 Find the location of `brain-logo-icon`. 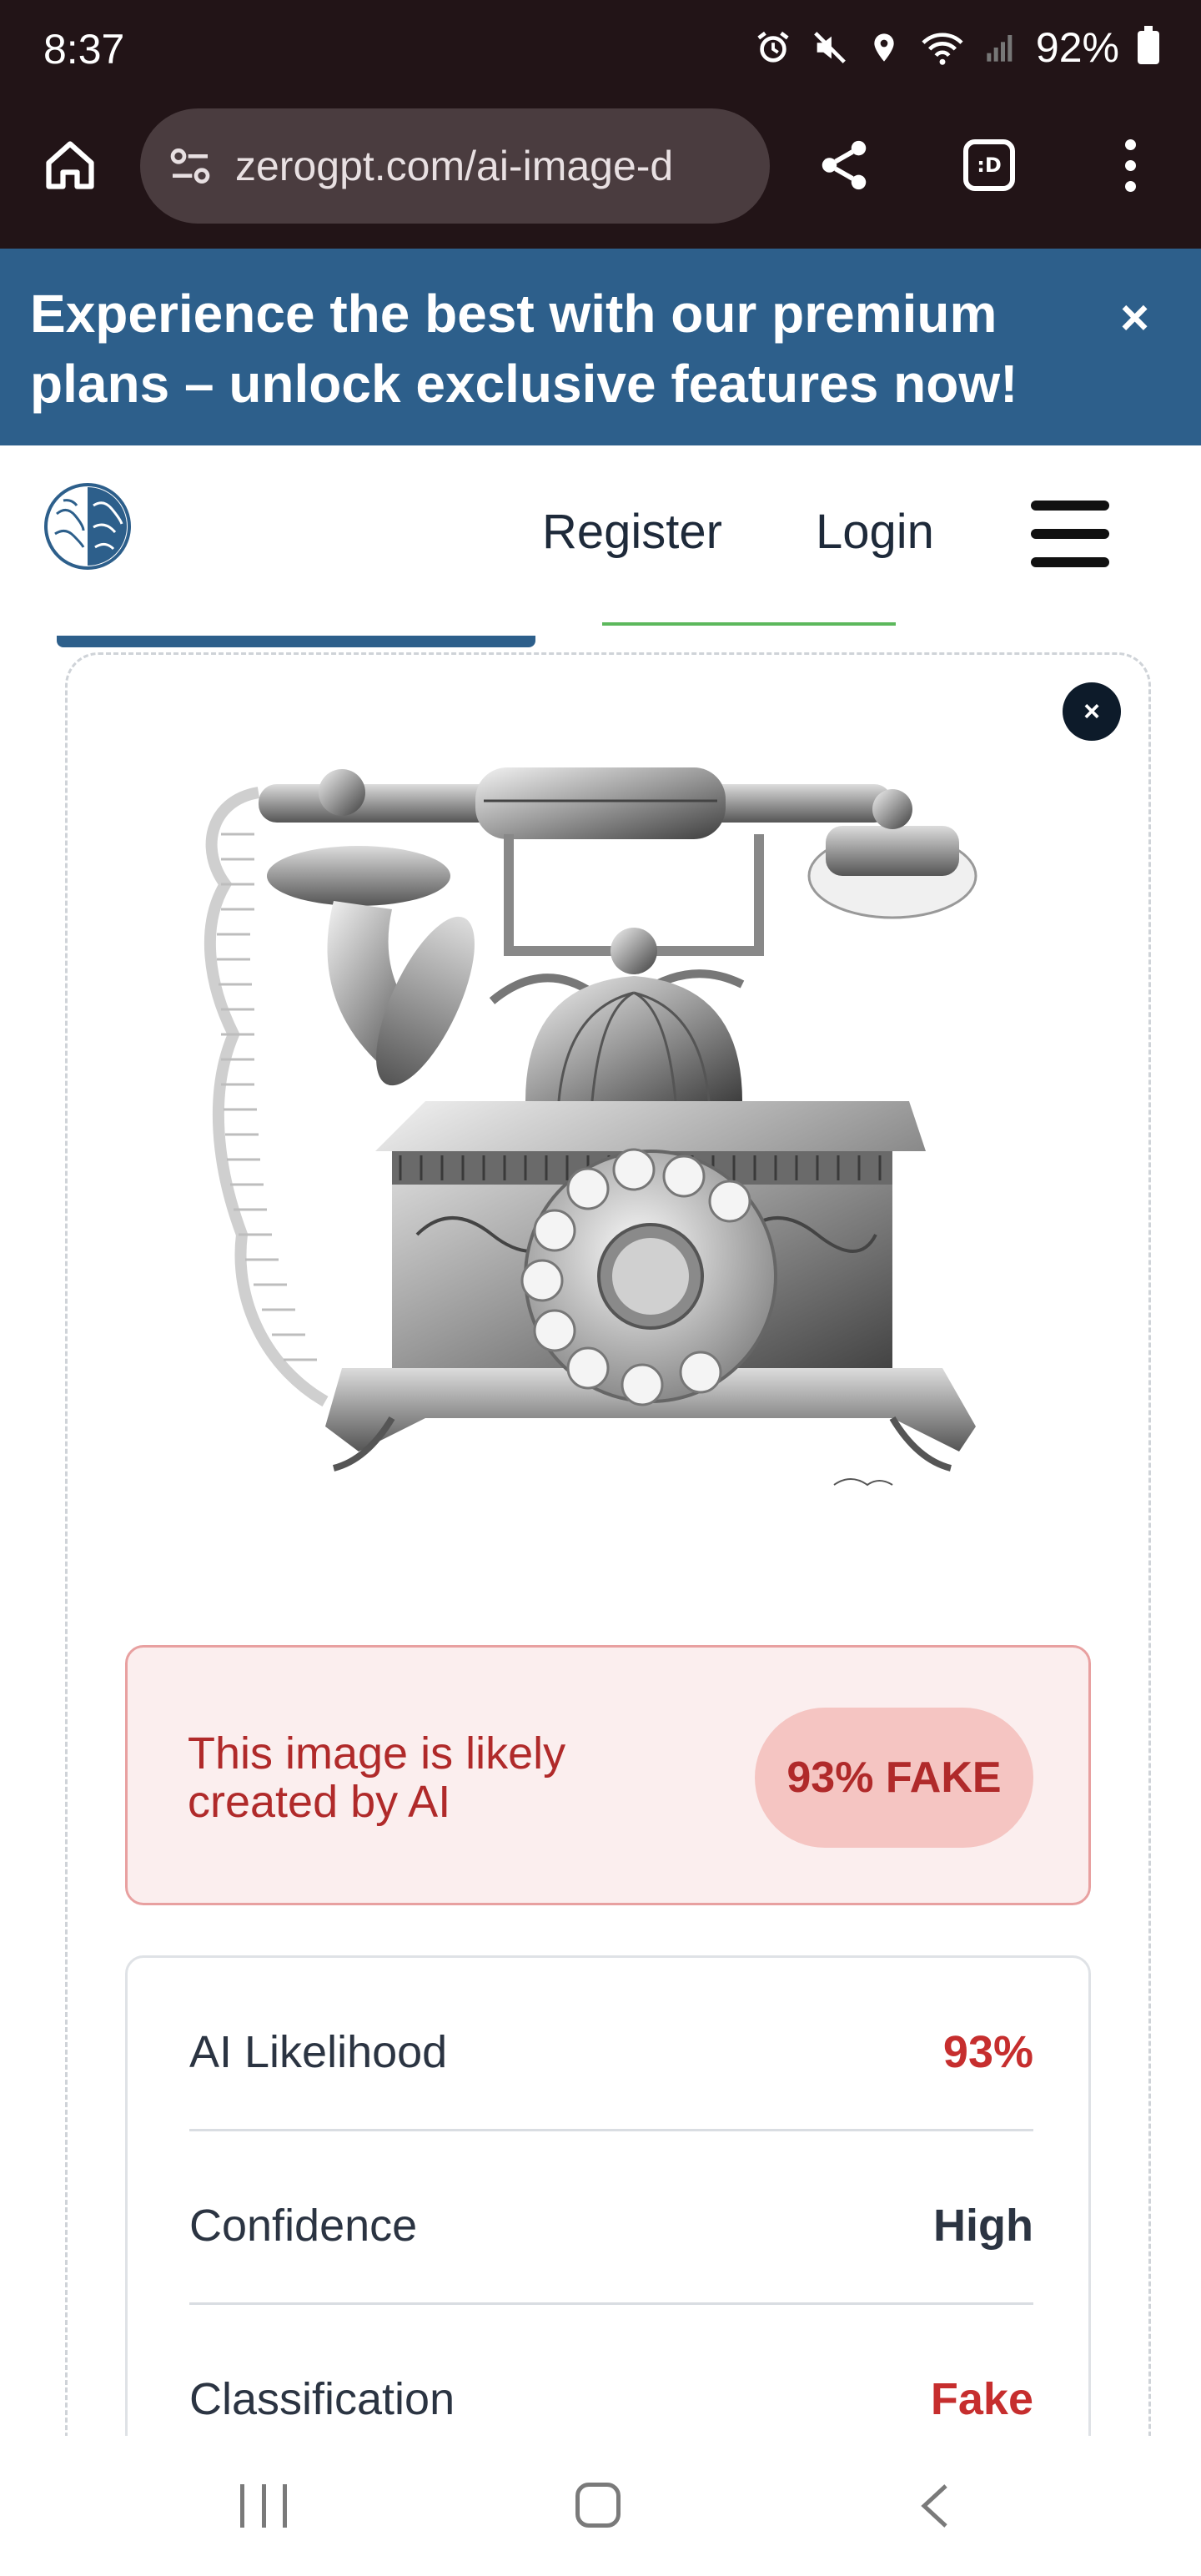

brain-logo-icon is located at coordinates (88, 526).